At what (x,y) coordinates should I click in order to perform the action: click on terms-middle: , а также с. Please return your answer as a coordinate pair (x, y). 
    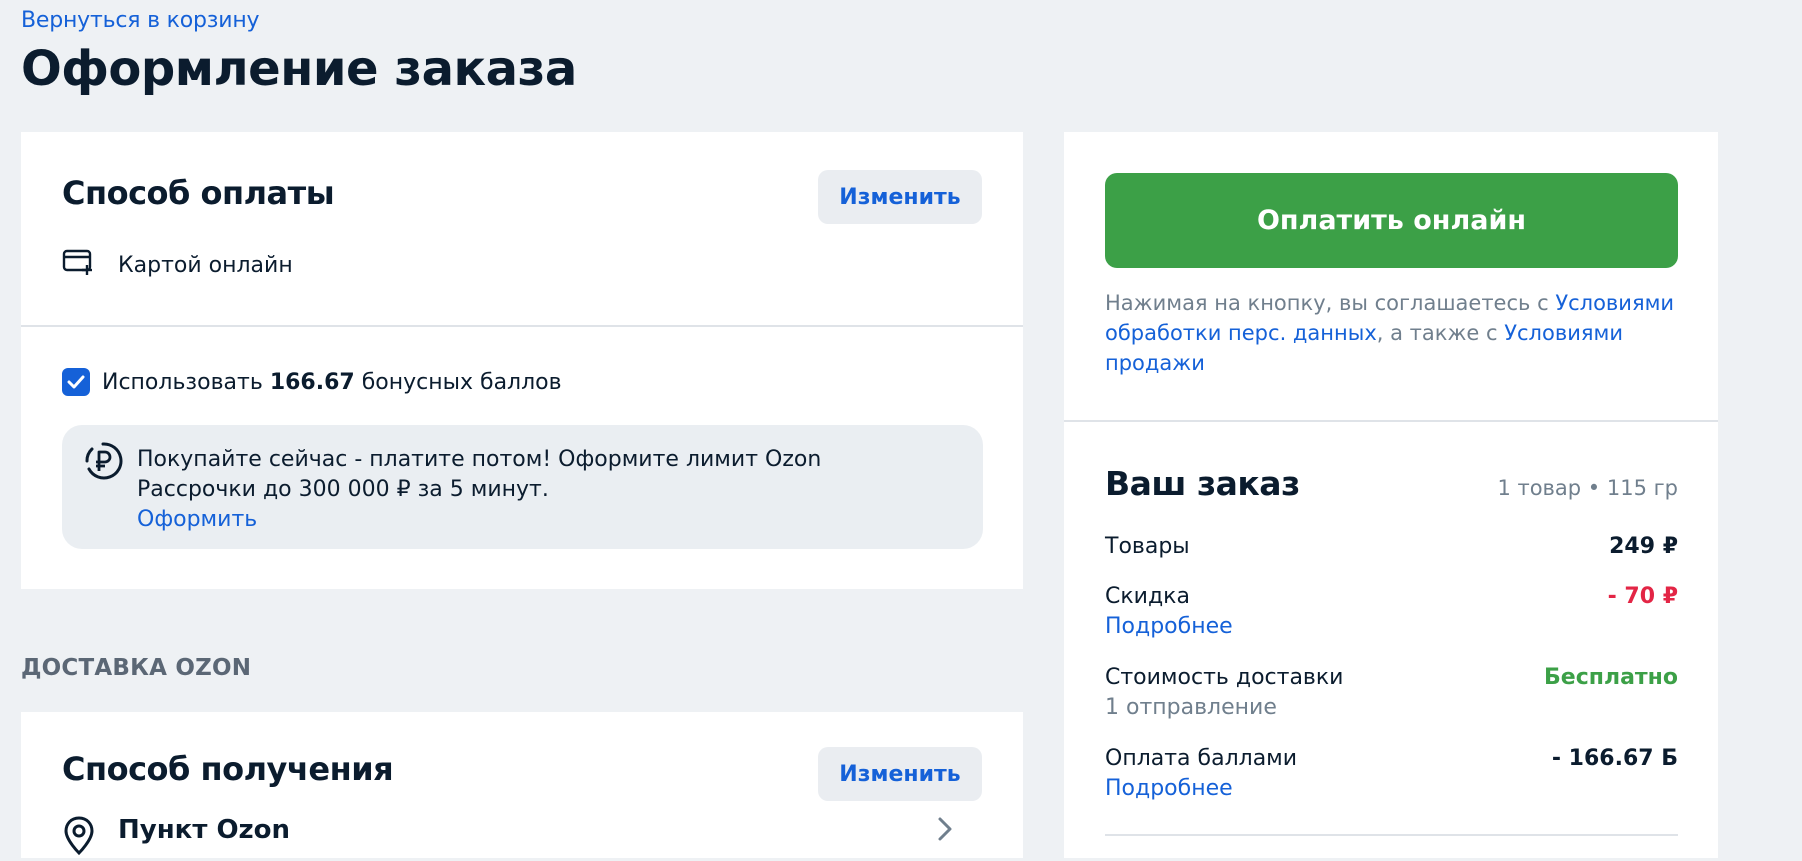
    Looking at the image, I should click on (1440, 333).